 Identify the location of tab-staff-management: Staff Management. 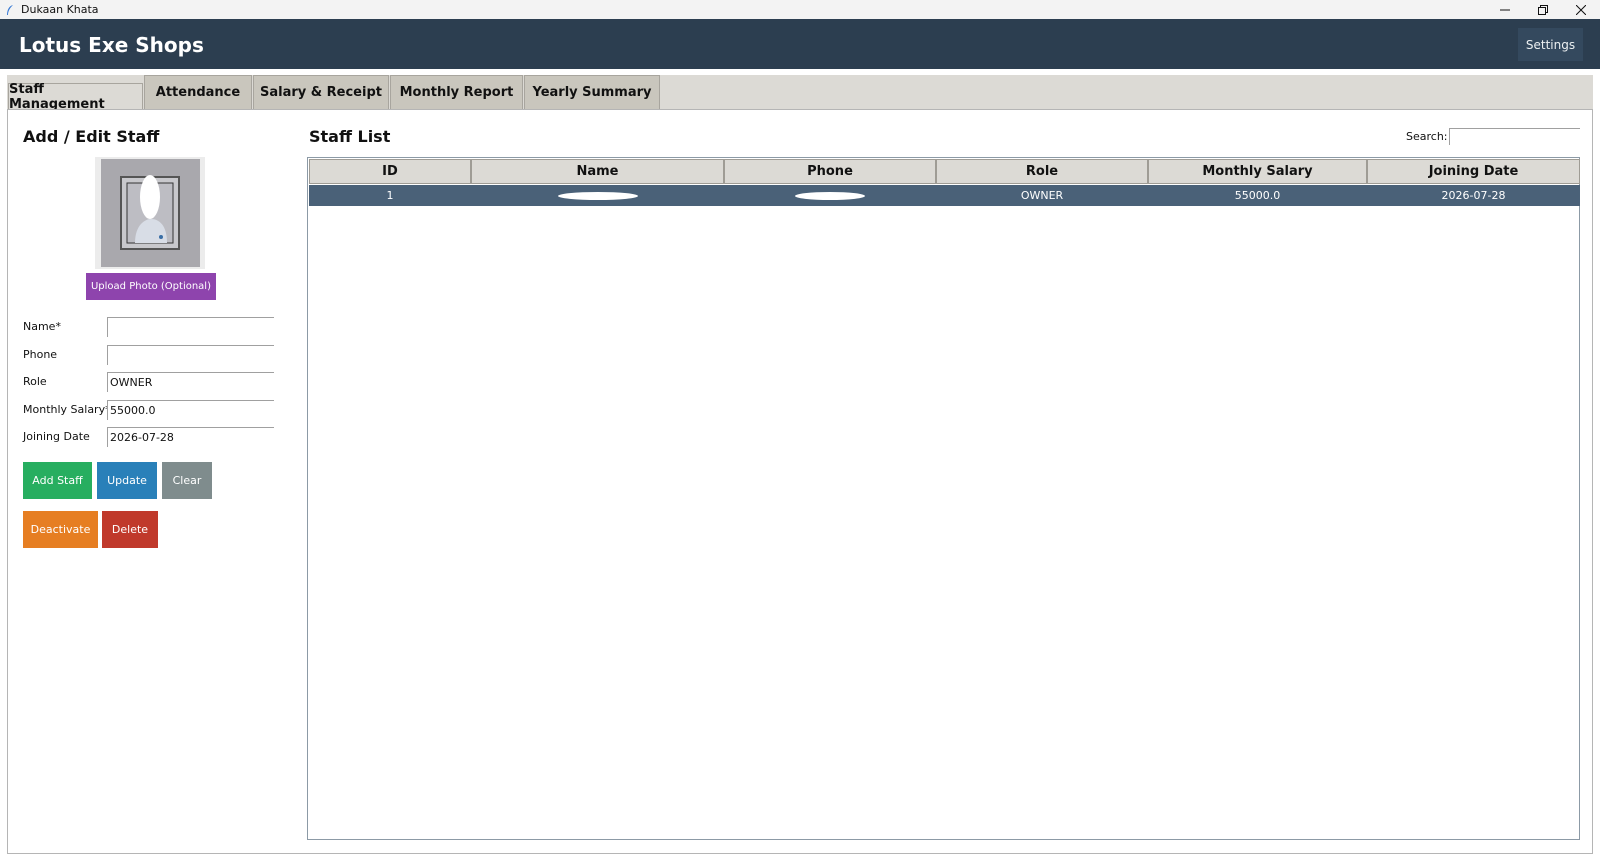
(75, 97).